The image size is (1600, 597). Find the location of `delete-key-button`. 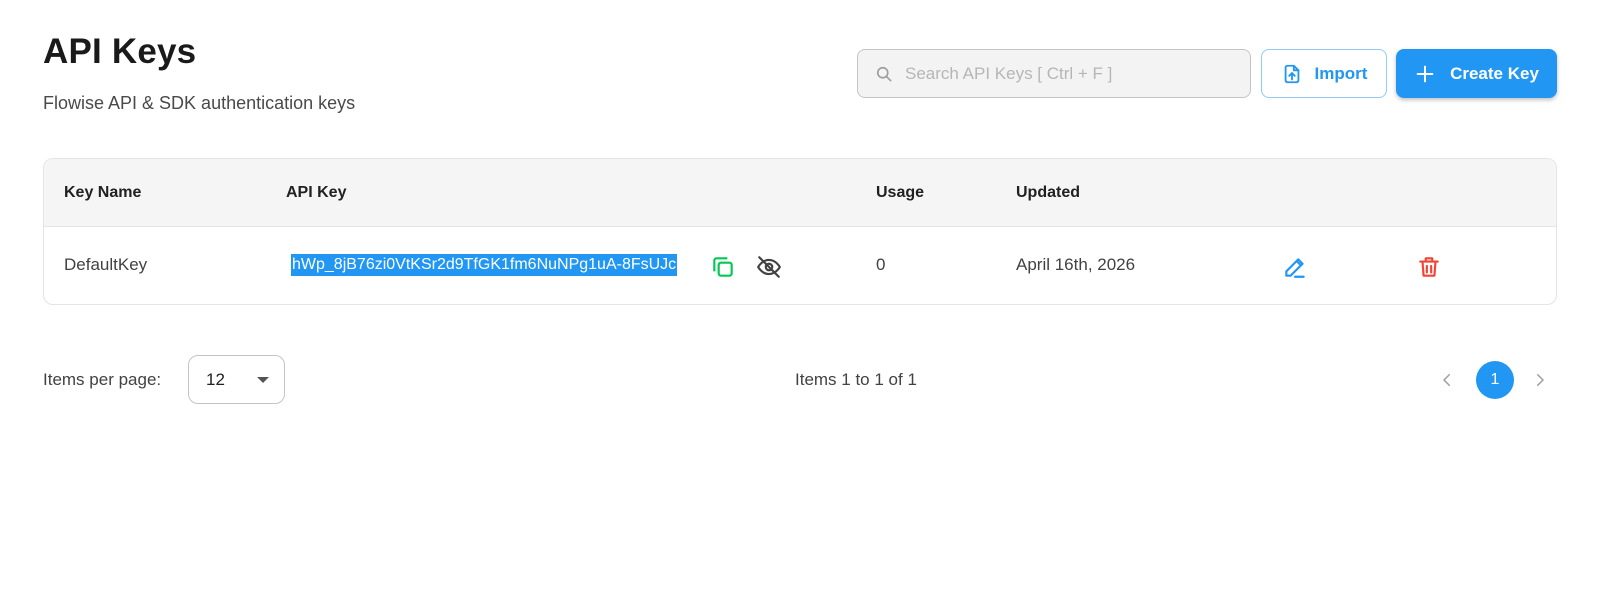

delete-key-button is located at coordinates (1429, 267).